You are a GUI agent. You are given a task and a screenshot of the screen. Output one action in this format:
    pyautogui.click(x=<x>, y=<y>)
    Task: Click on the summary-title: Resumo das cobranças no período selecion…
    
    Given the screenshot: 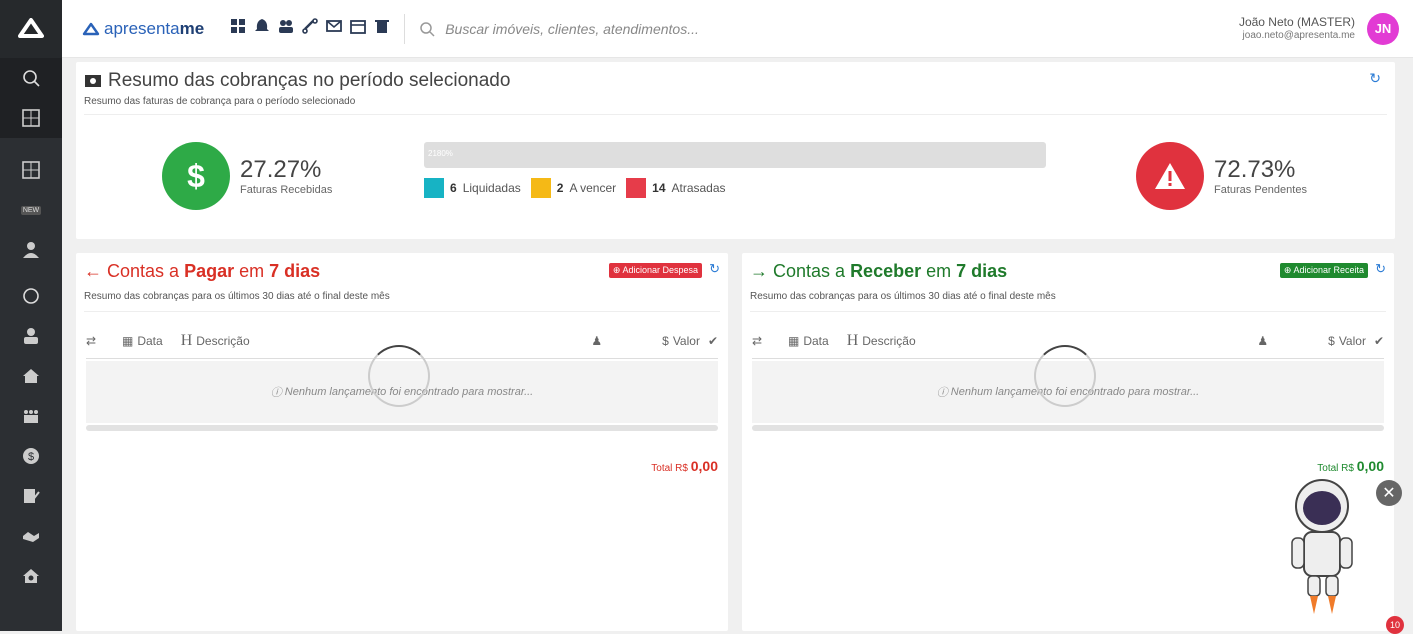 What is the action you would take?
    pyautogui.click(x=309, y=80)
    